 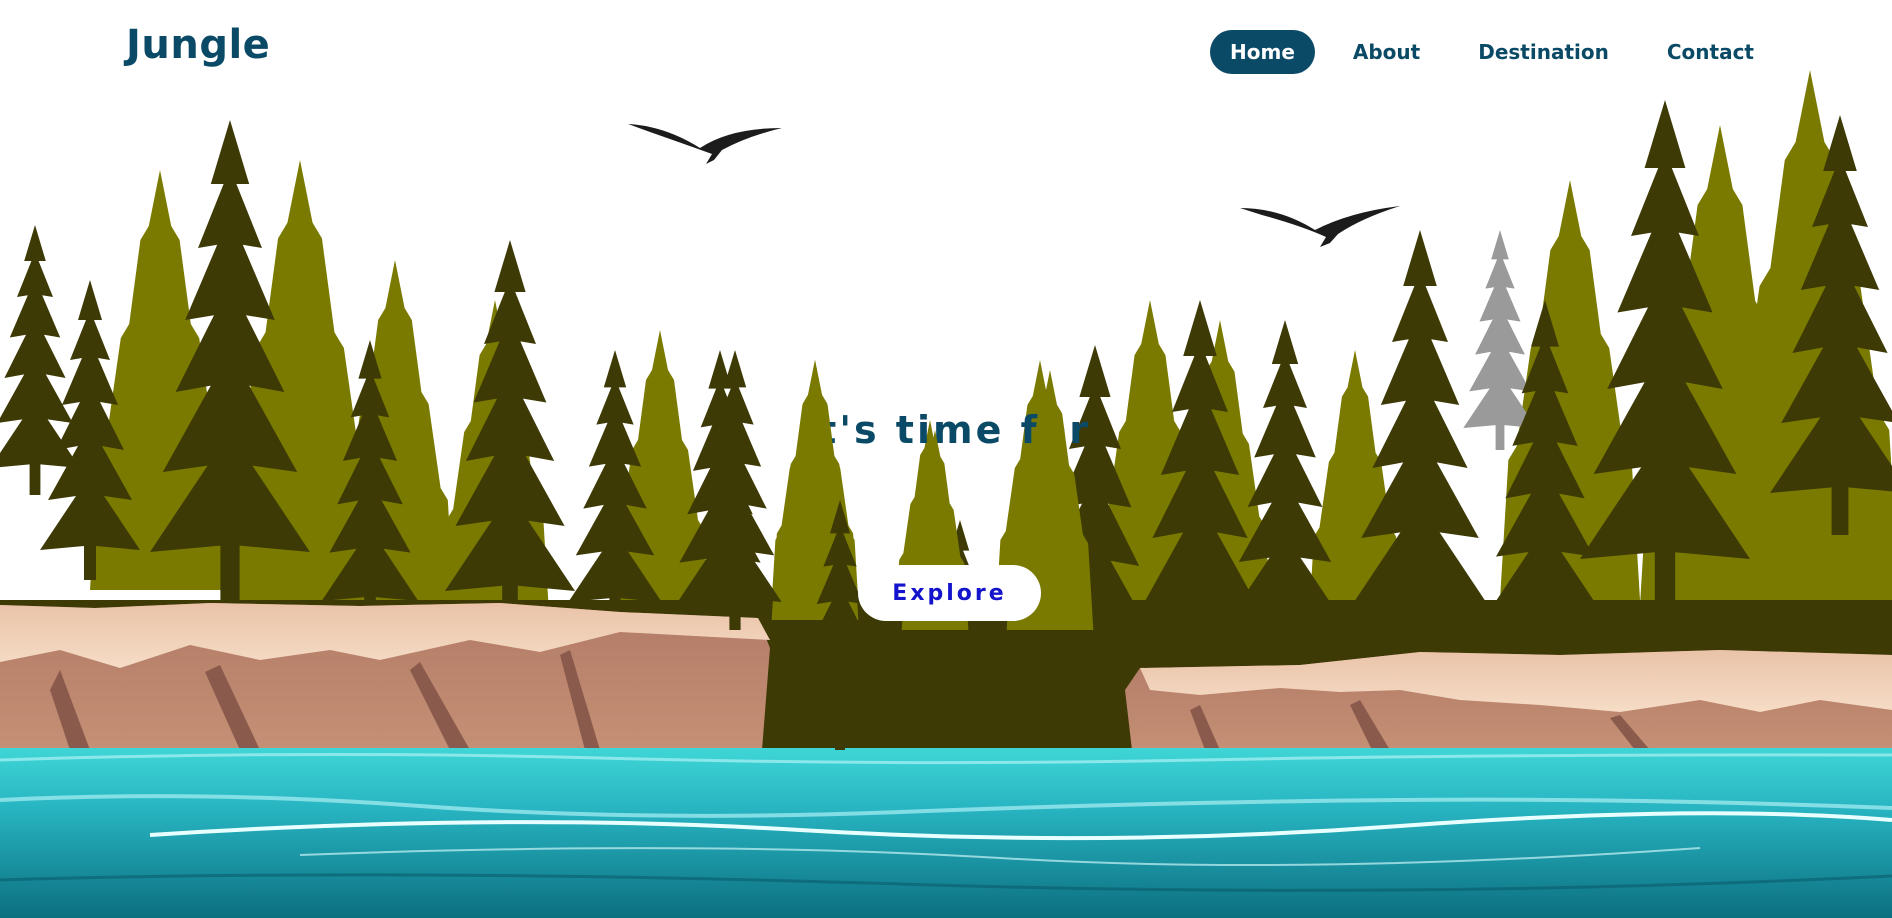 I want to click on main-nav: Home About Destination Contact, so click(x=1492, y=52).